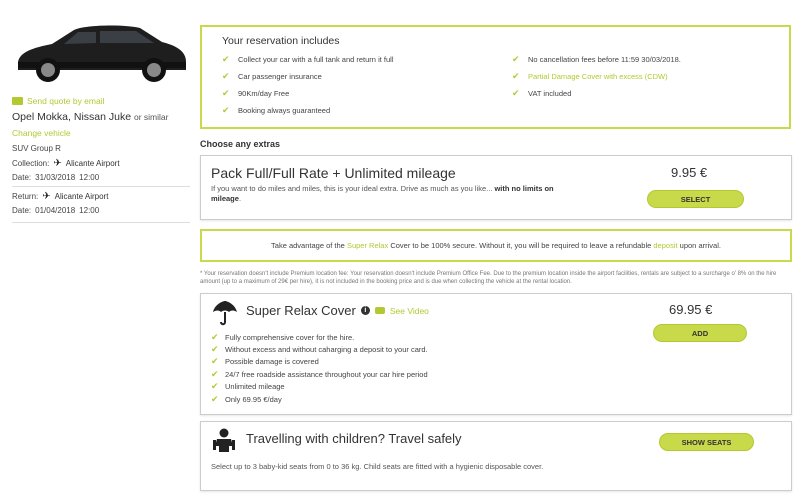 This screenshot has height=495, width=800. Describe the element at coordinates (36, 148) in the screenshot. I see `car-group: SUV Group R` at that location.